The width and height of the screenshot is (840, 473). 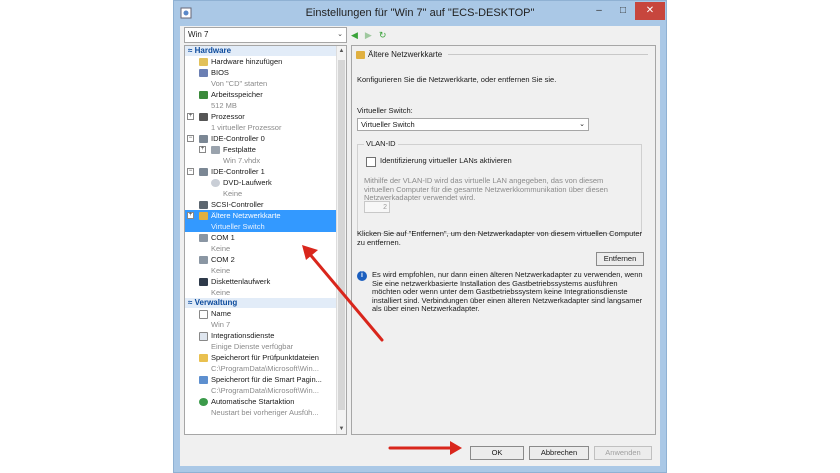 I want to click on legacy-network-adapter-icon, so click(x=360, y=54).